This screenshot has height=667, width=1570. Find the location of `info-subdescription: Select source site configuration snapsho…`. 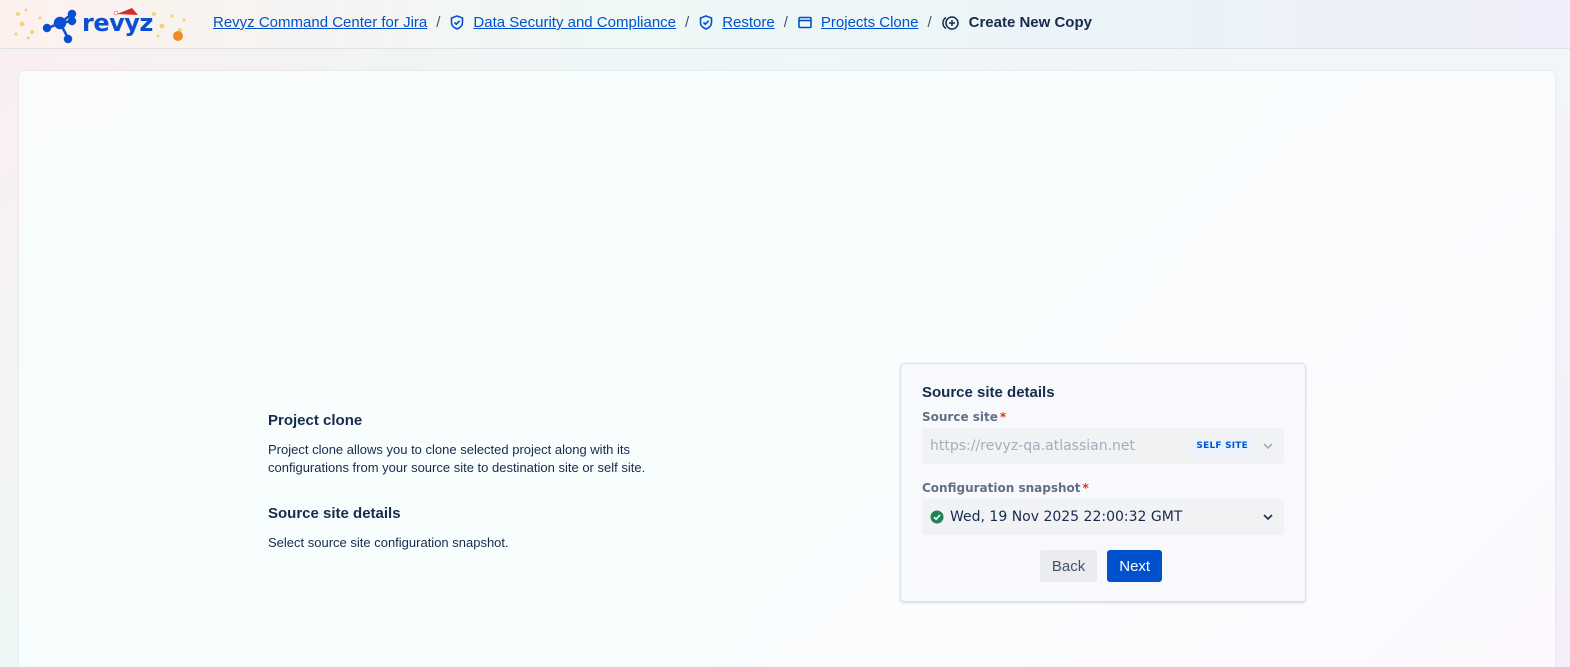

info-subdescription: Select source site configuration snapsho… is located at coordinates (388, 542).